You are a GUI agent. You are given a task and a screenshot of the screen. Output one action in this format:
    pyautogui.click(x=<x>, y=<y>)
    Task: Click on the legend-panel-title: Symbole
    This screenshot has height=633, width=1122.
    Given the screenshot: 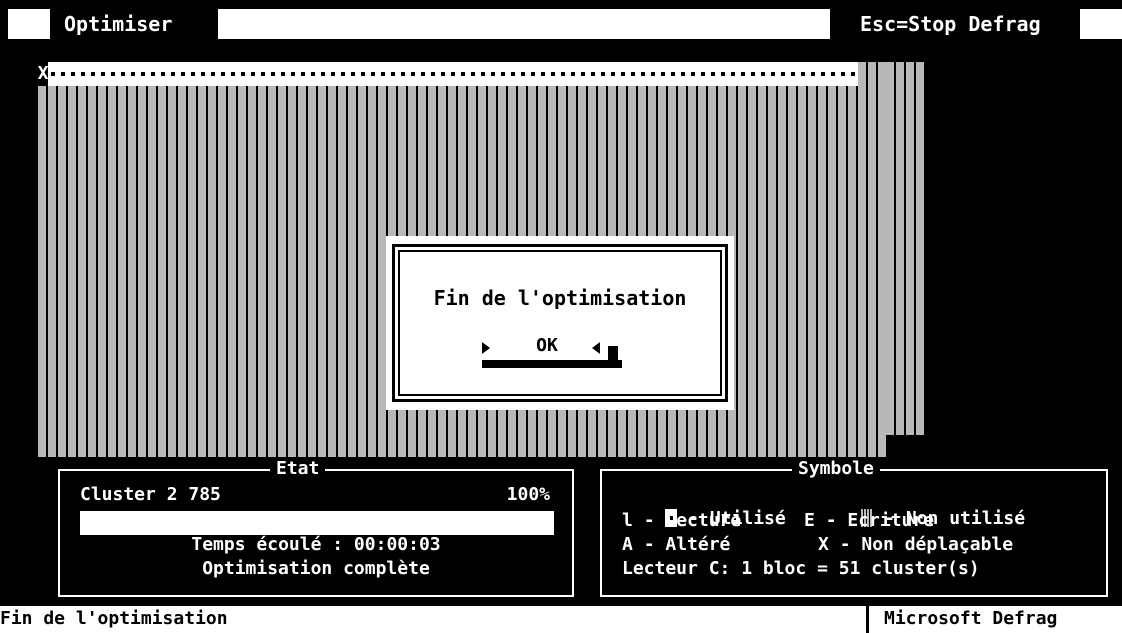 What is the action you would take?
    pyautogui.click(x=836, y=469)
    